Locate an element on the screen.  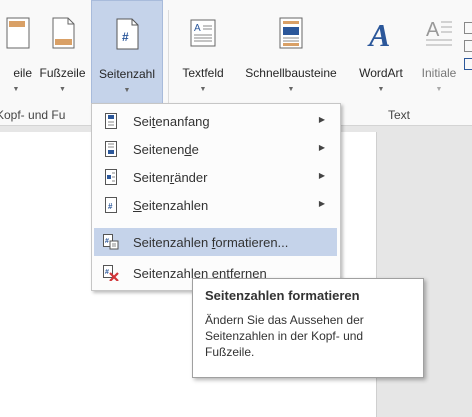
page-number-icon: # is located at coordinates (127, 35).